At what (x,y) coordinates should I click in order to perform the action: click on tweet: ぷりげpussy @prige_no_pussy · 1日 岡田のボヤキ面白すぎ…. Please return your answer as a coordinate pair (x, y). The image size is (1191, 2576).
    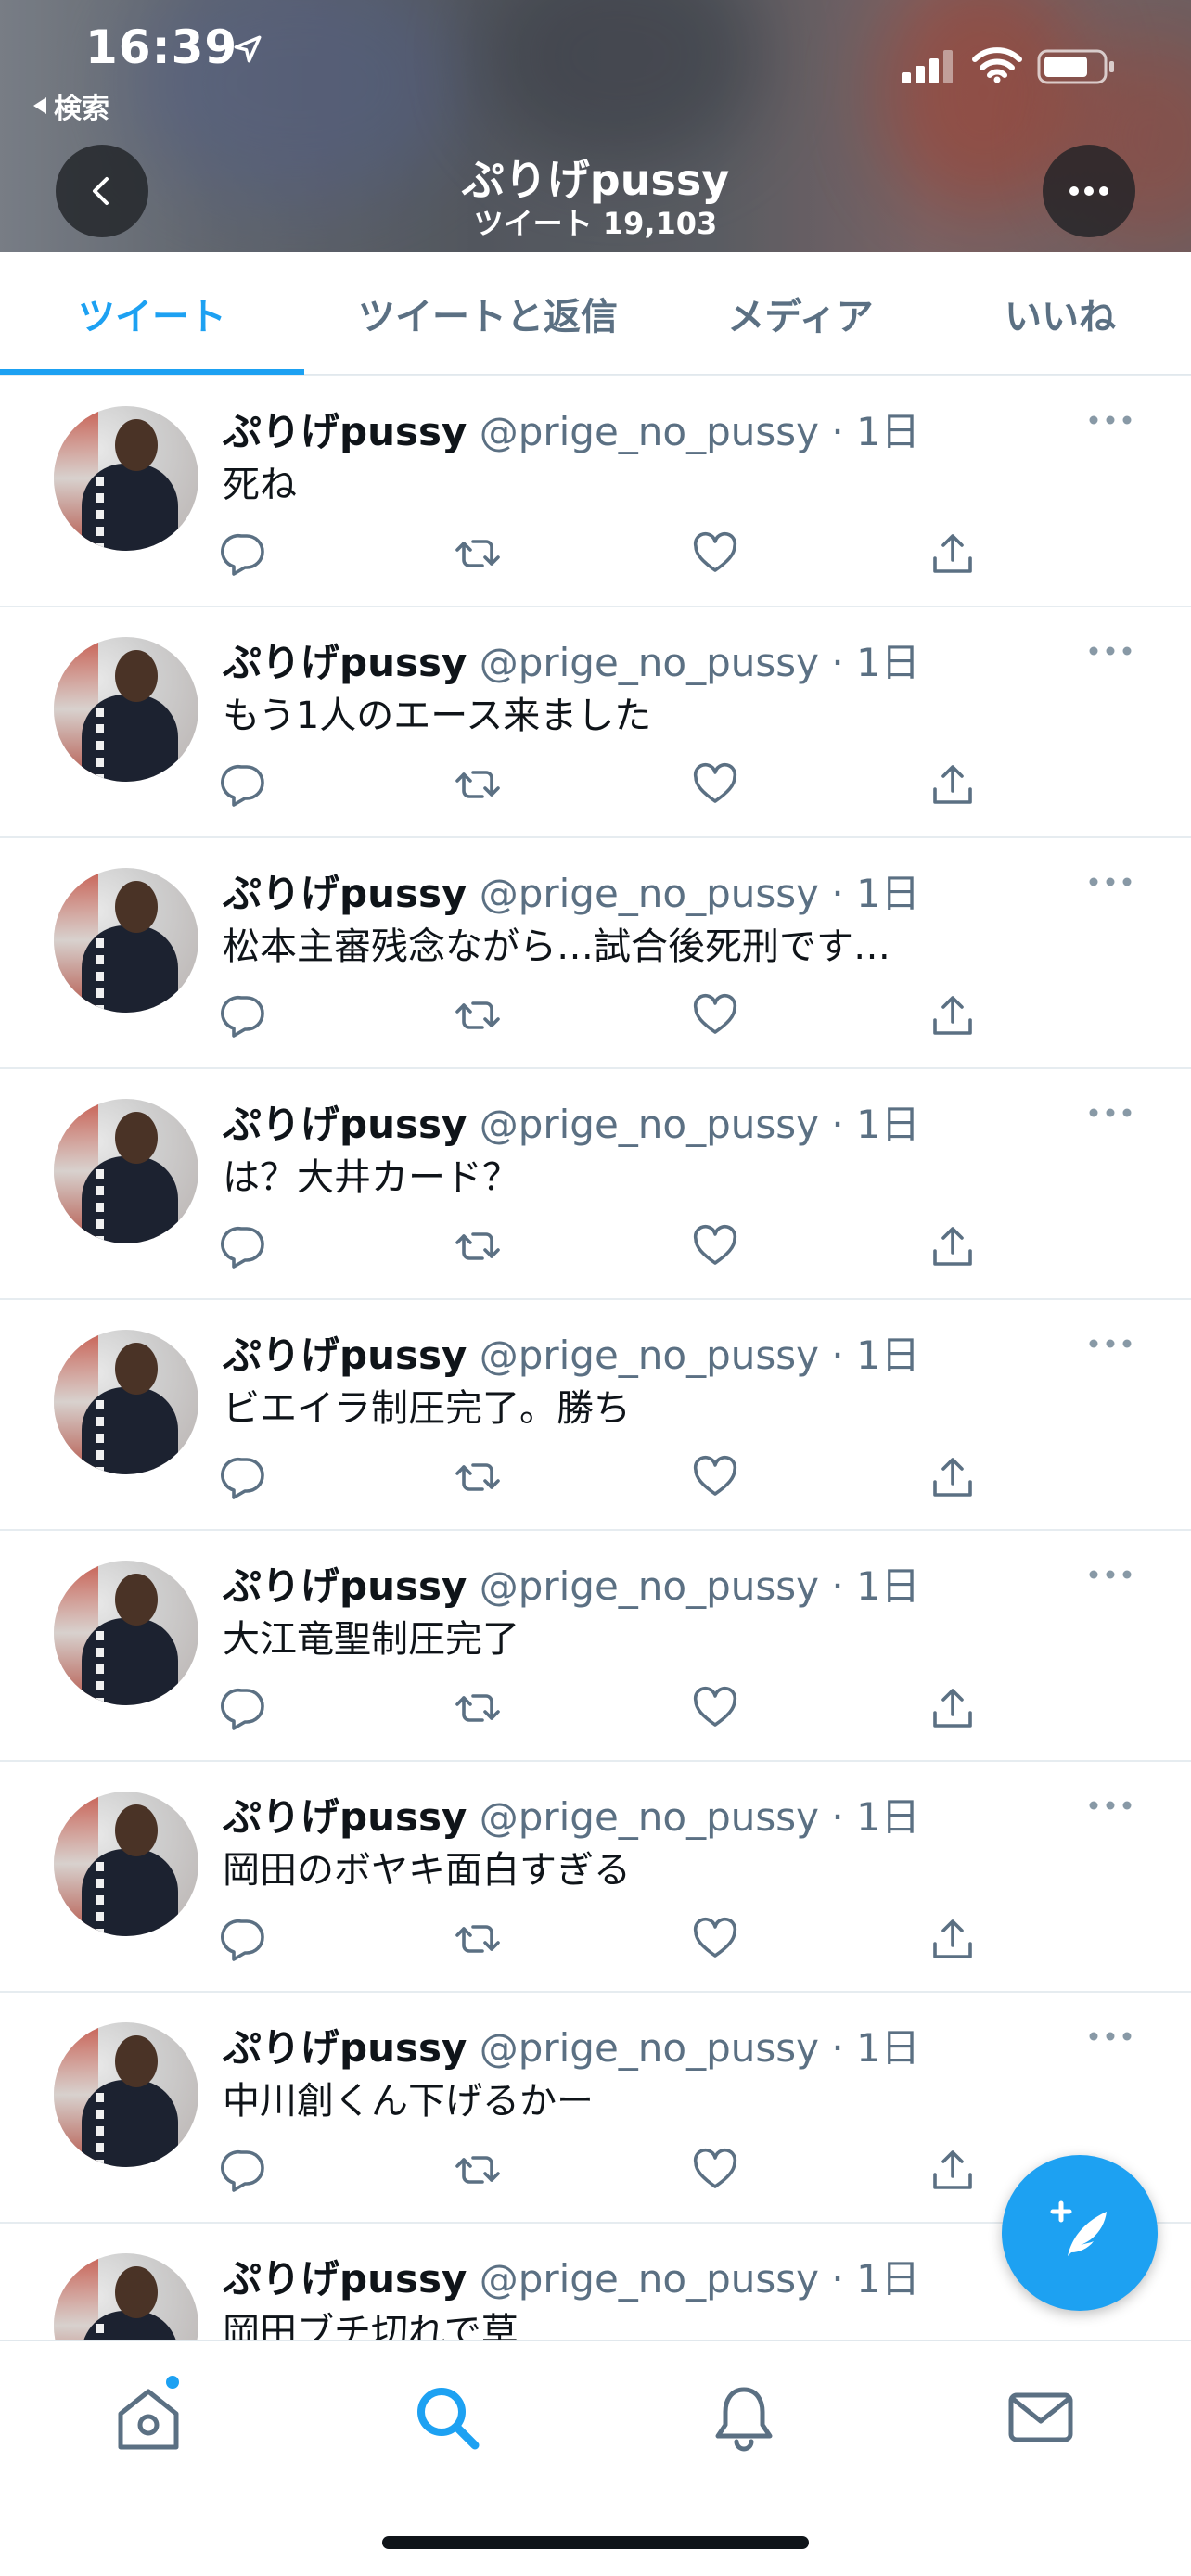
    Looking at the image, I should click on (595, 1875).